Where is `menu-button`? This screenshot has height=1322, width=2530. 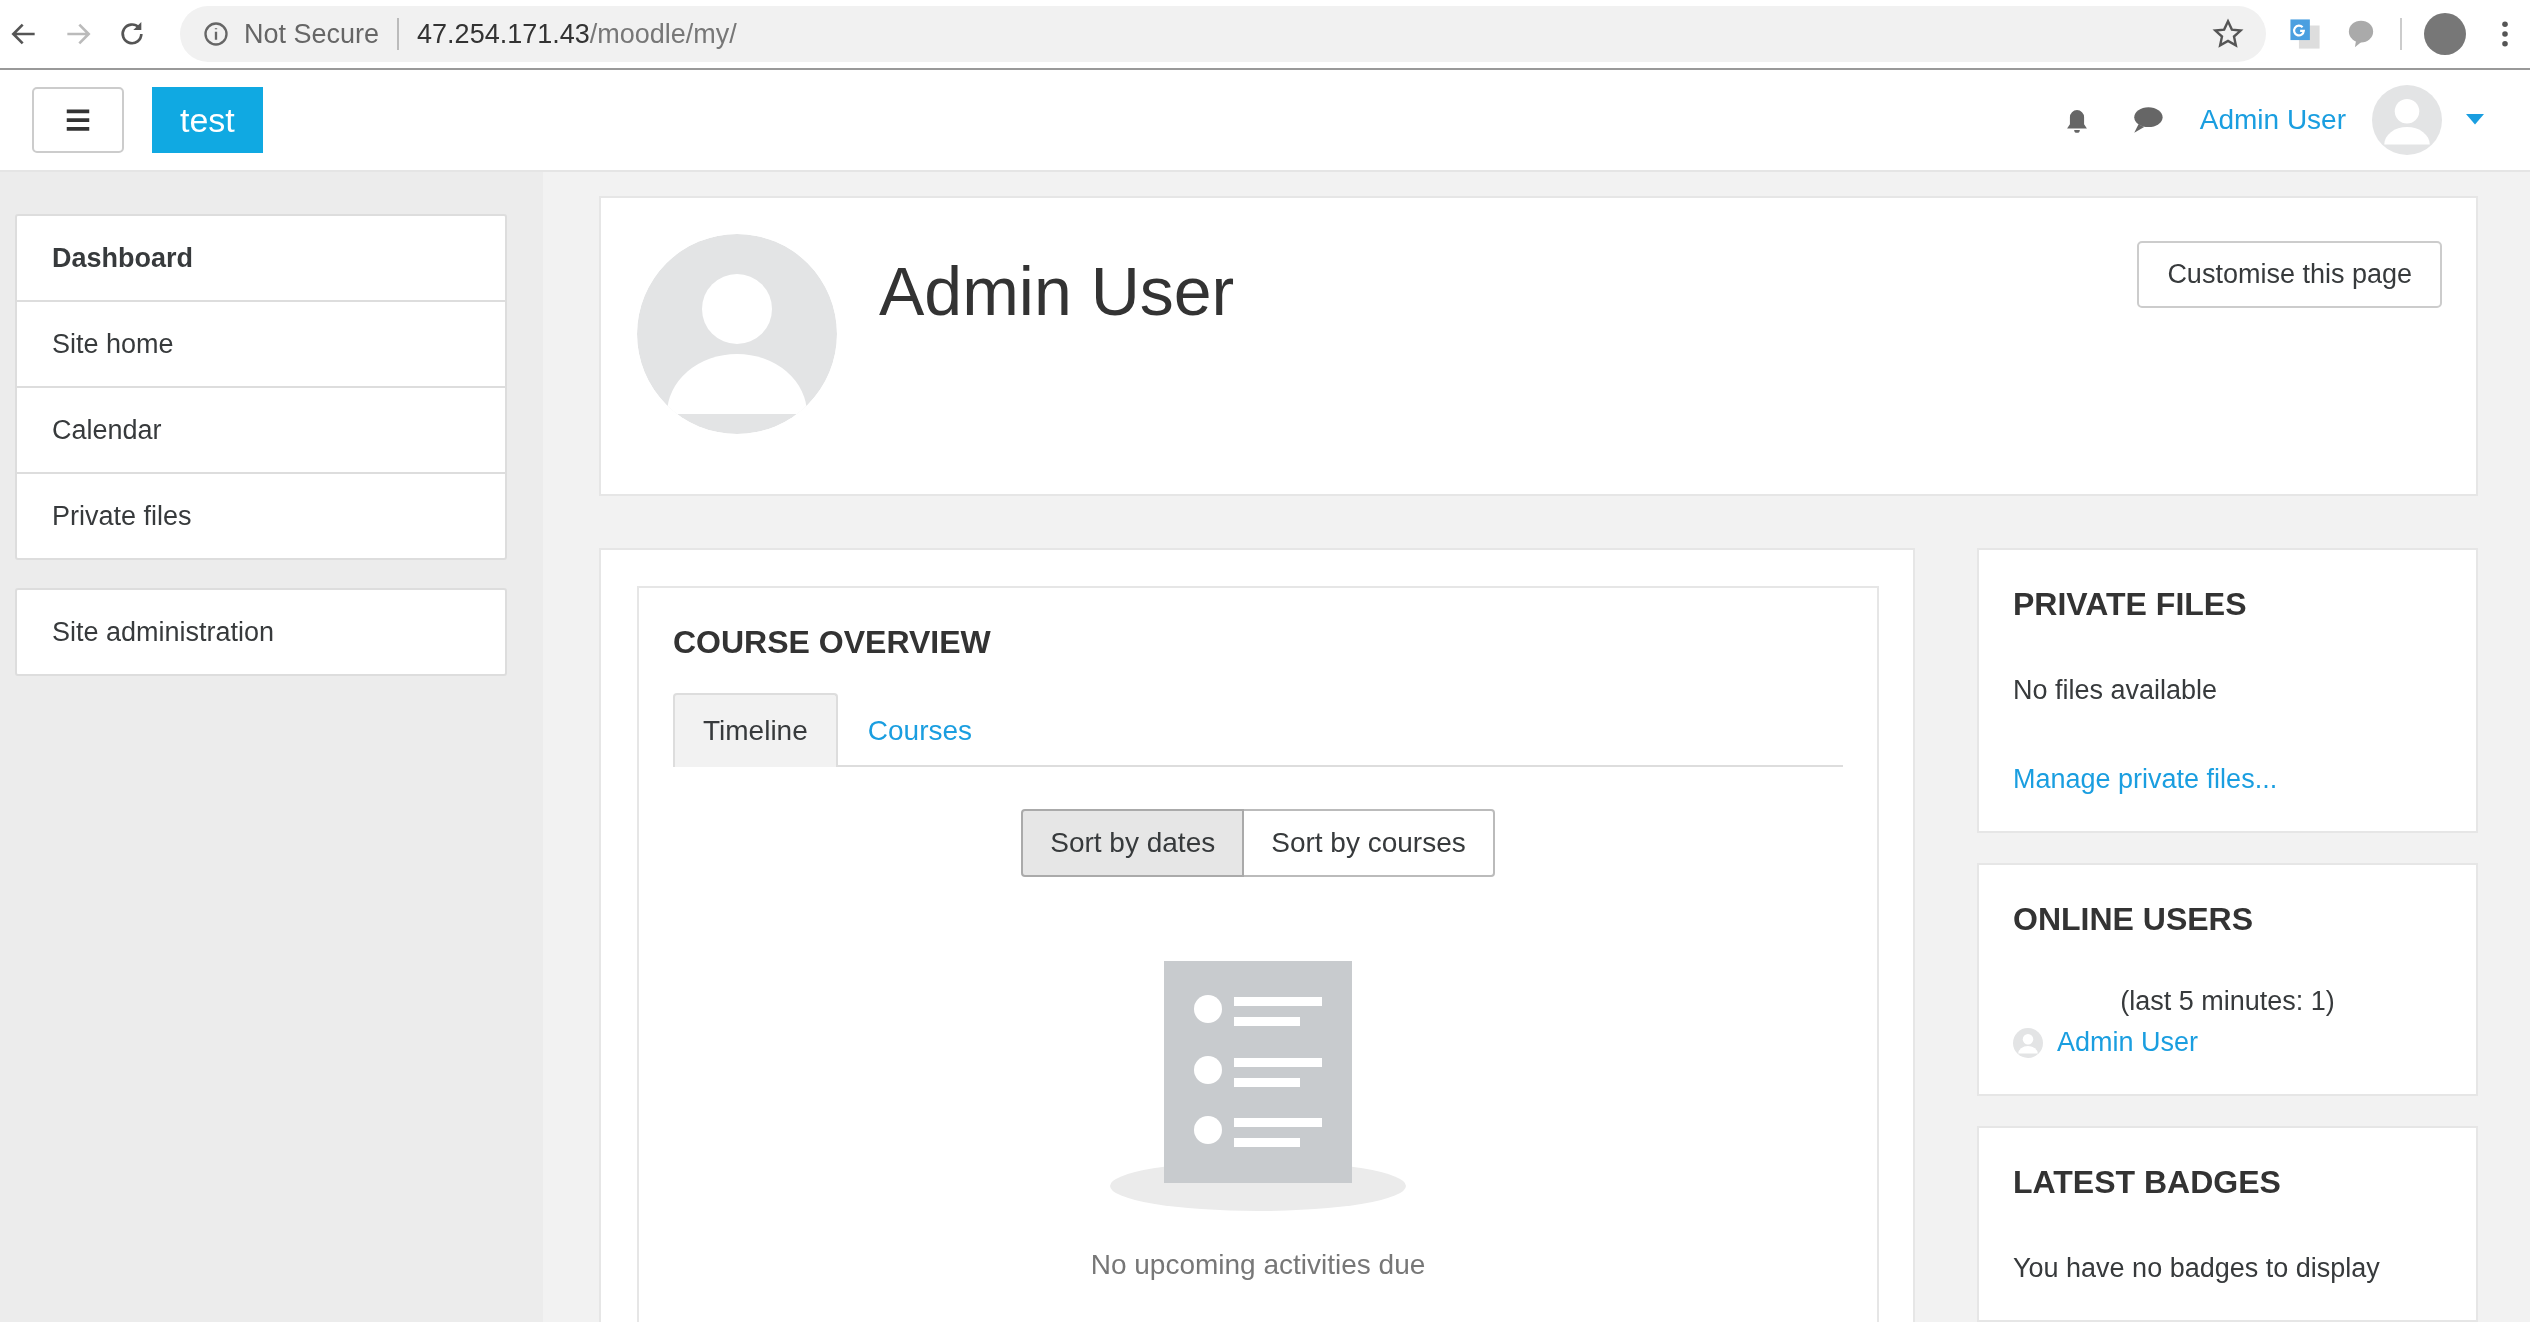
menu-button is located at coordinates (78, 120).